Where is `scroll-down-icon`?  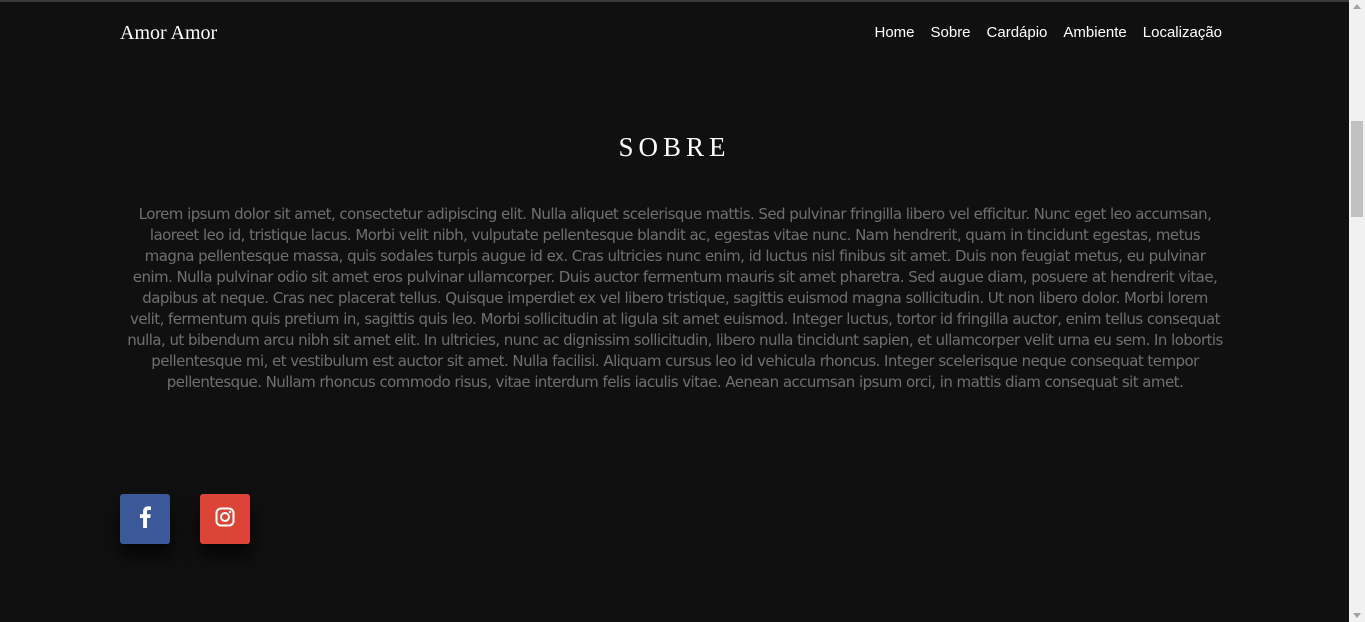
scroll-down-icon is located at coordinates (1357, 615).